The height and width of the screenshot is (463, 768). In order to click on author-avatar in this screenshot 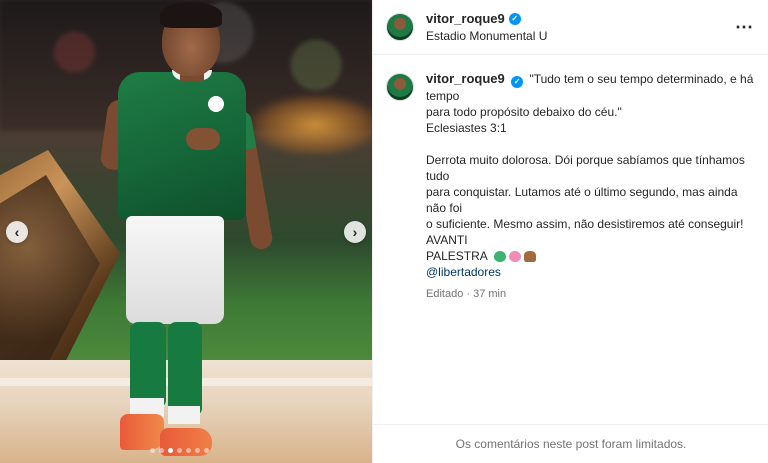, I will do `click(400, 27)`.